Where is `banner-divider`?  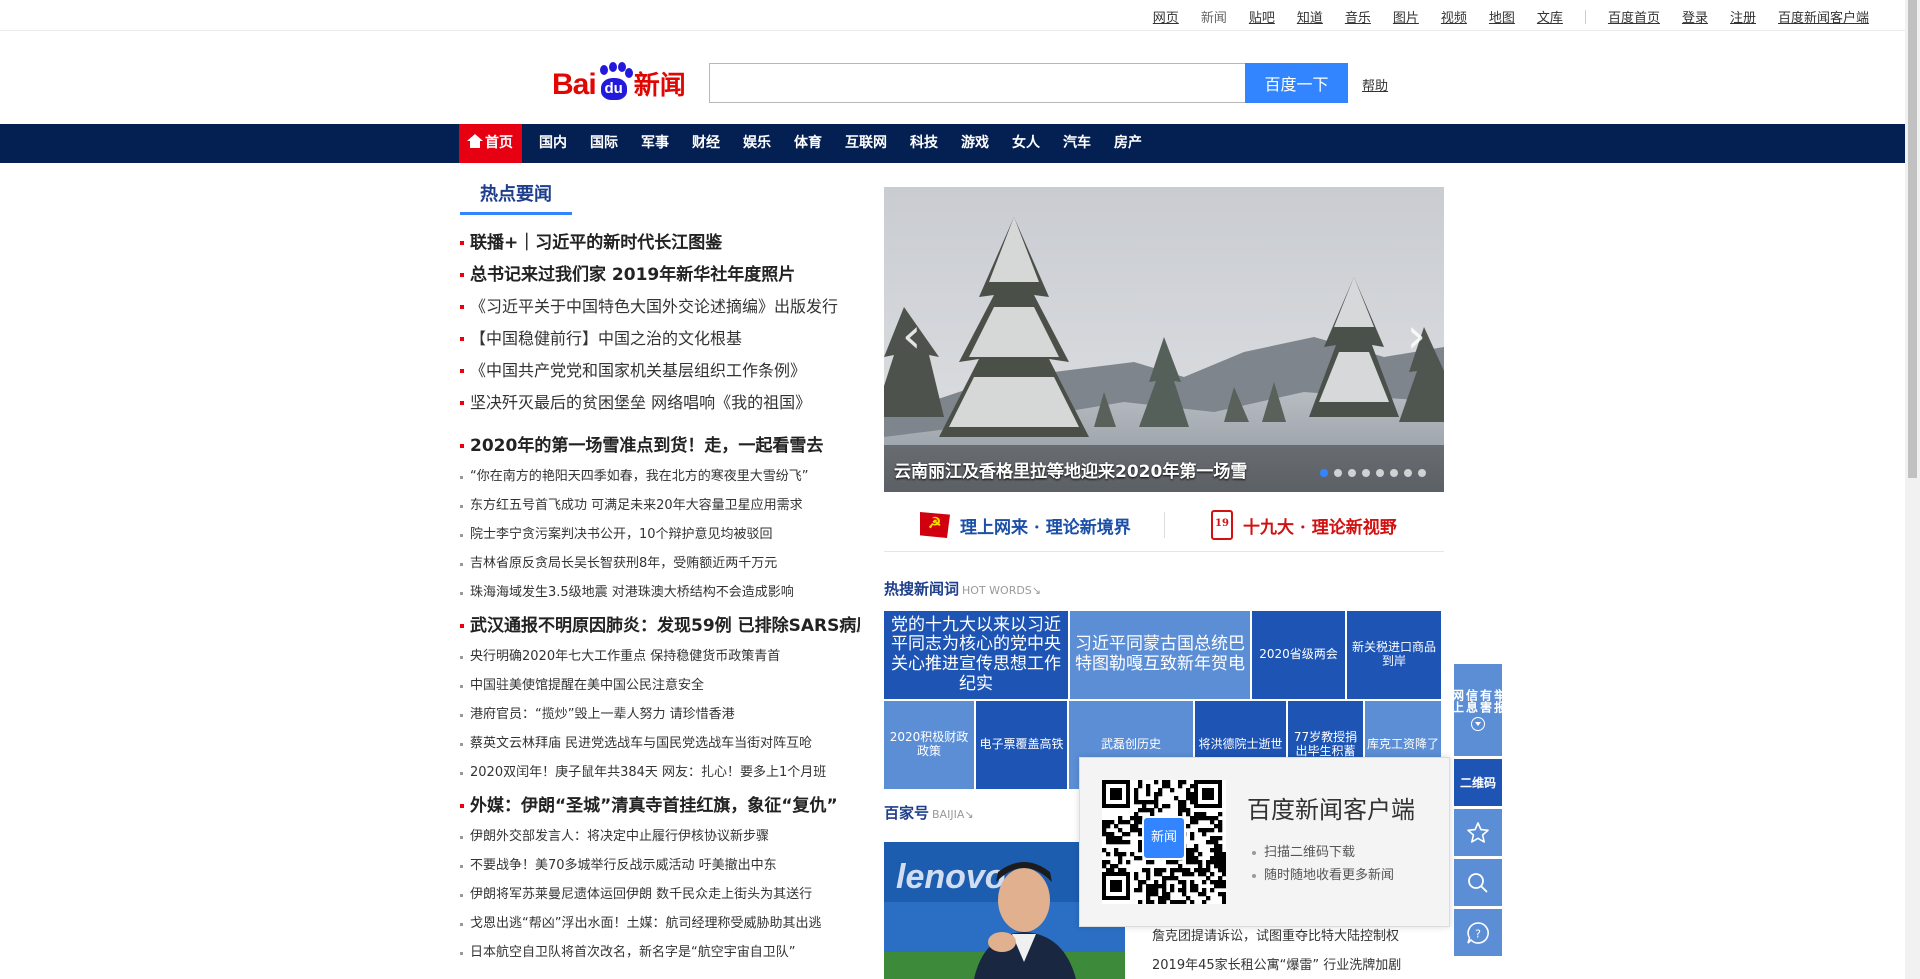 banner-divider is located at coordinates (1164, 525).